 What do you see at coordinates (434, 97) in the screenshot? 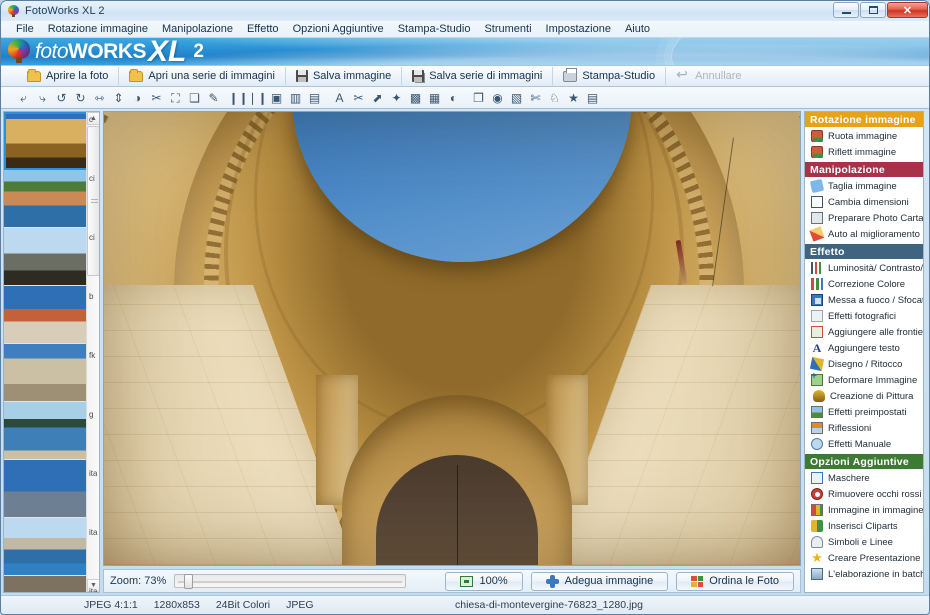
I see `reflections-icon: ▦` at bounding box center [434, 97].